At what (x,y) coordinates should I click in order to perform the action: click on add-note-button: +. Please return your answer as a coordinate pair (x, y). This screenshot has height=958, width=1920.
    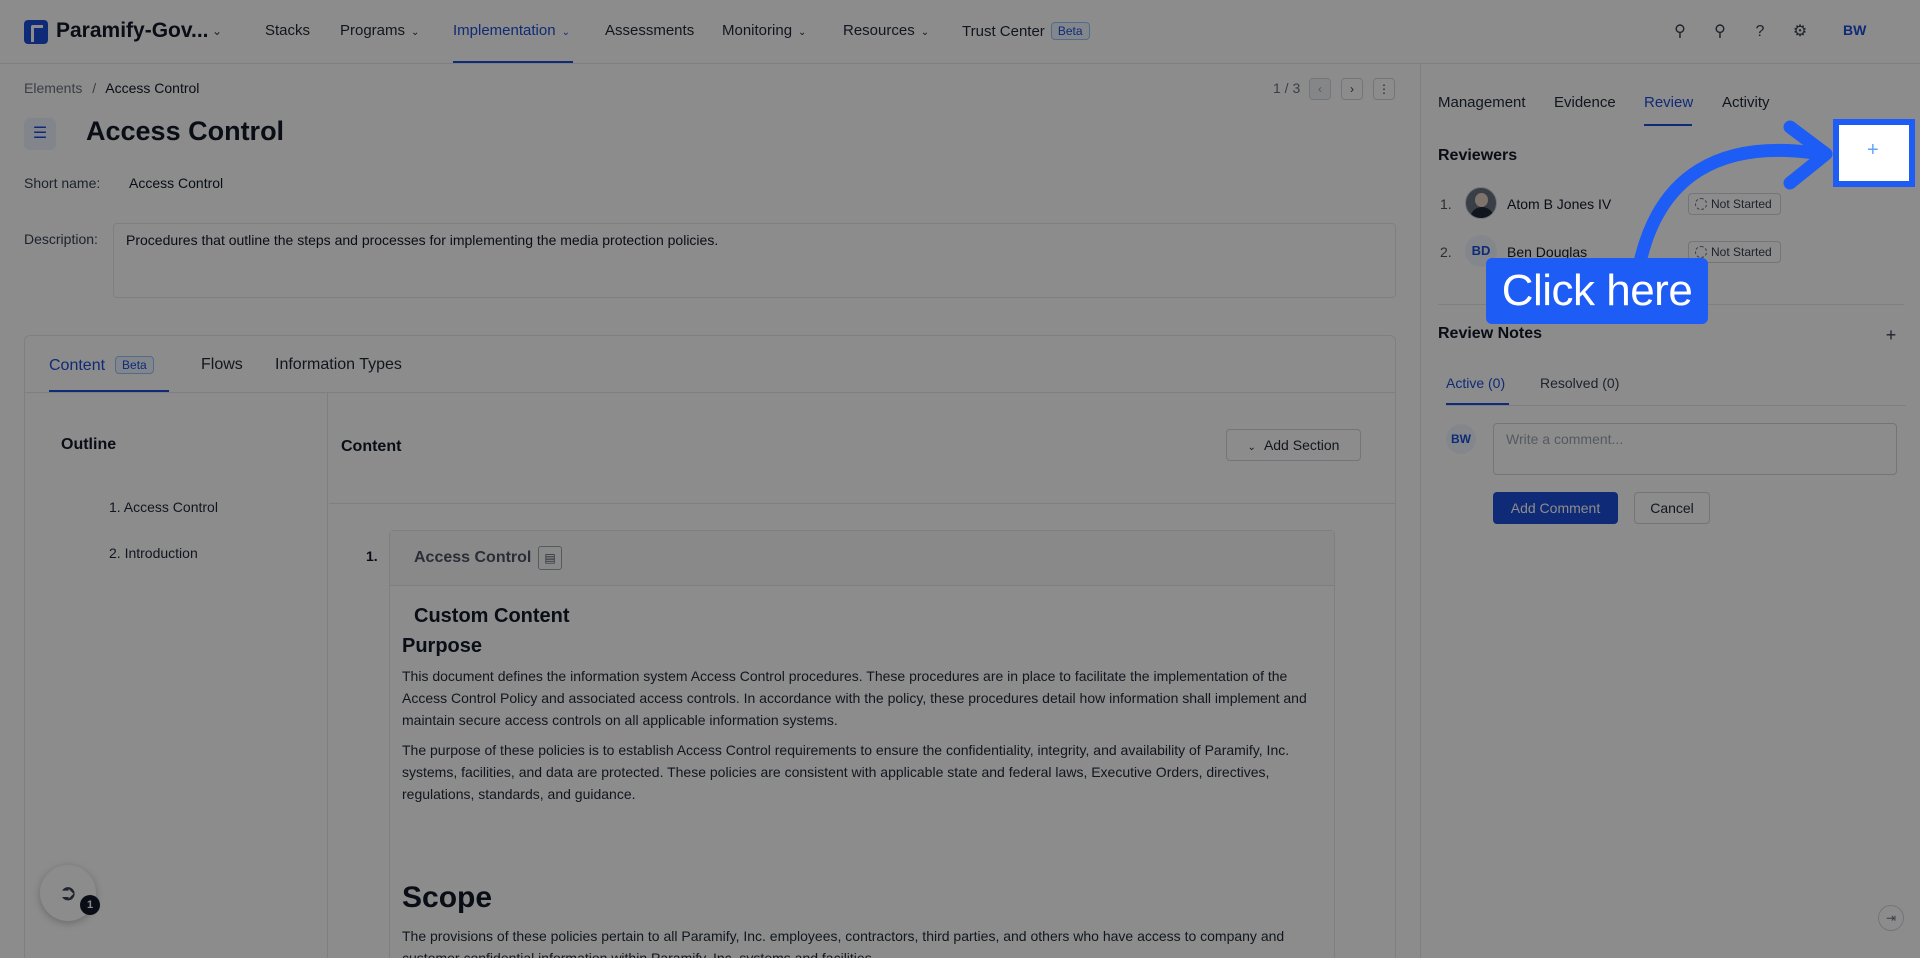
    Looking at the image, I should click on (1891, 335).